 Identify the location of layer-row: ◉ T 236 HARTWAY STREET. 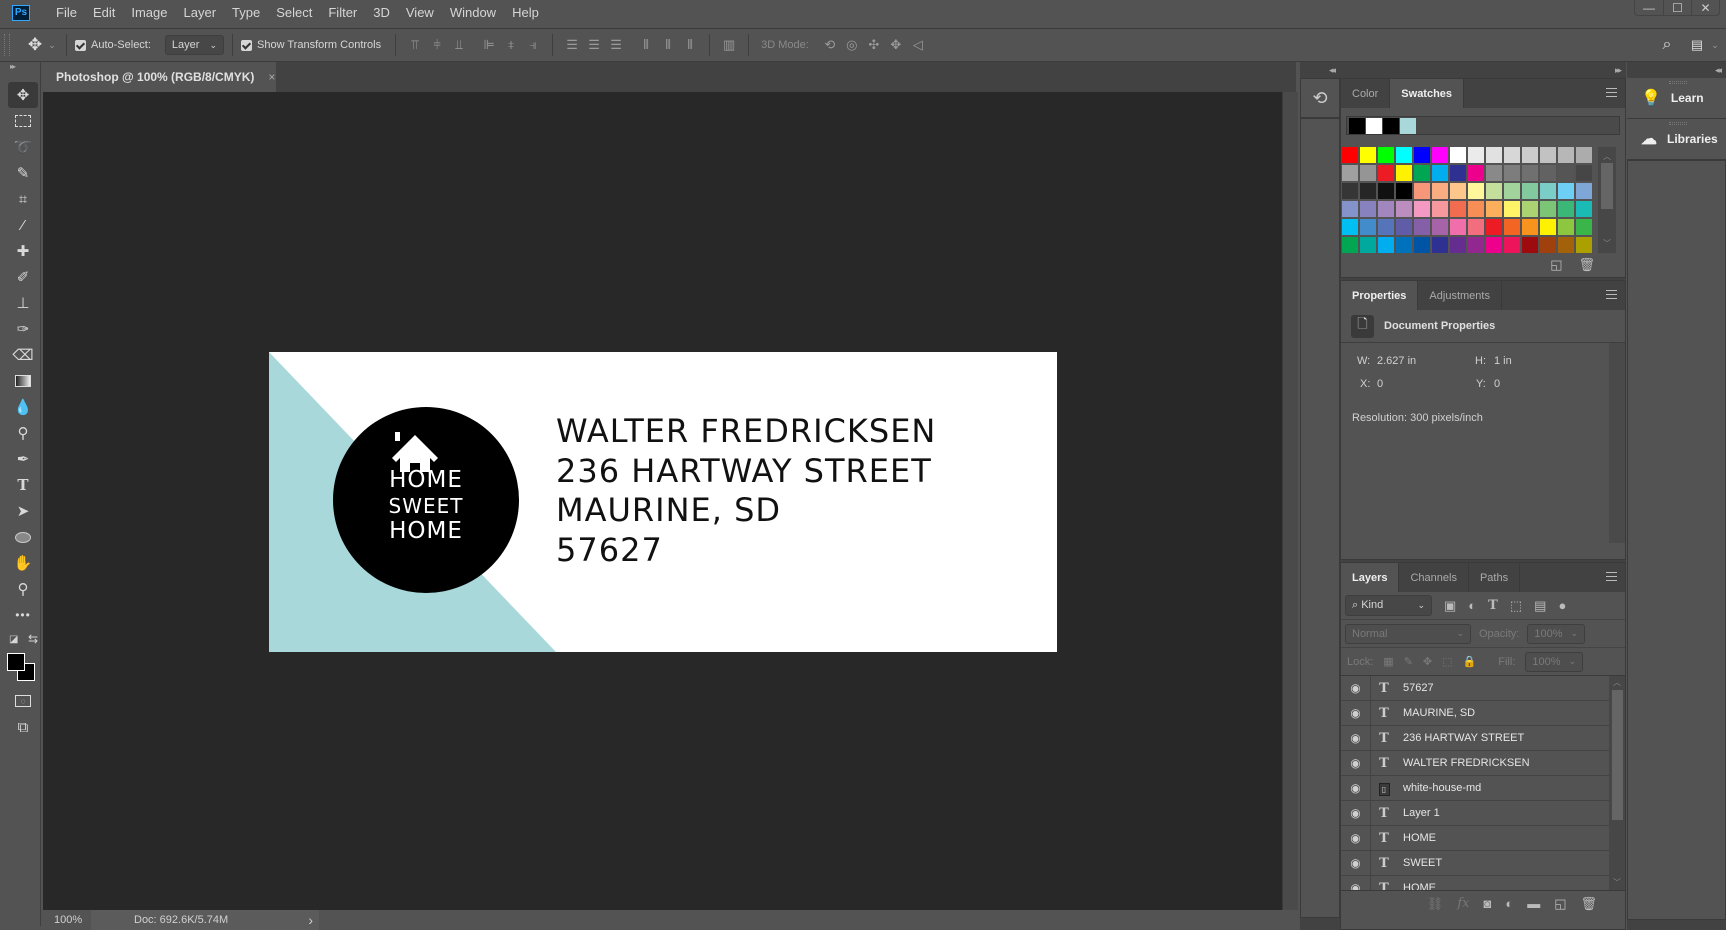
(1475, 738).